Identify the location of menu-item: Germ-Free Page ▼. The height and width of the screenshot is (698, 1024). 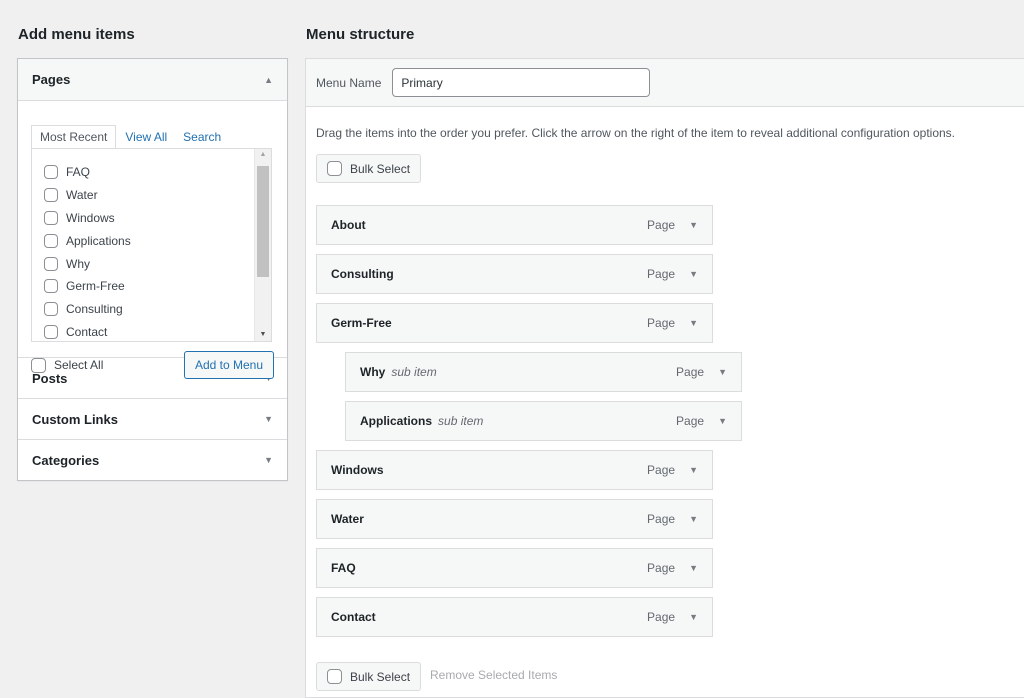
(514, 323).